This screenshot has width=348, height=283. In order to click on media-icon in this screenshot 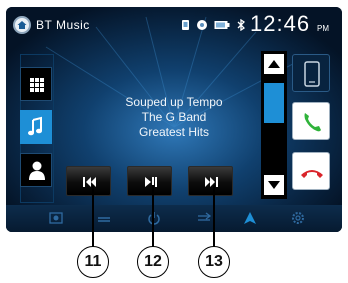, I will do `click(104, 218)`.